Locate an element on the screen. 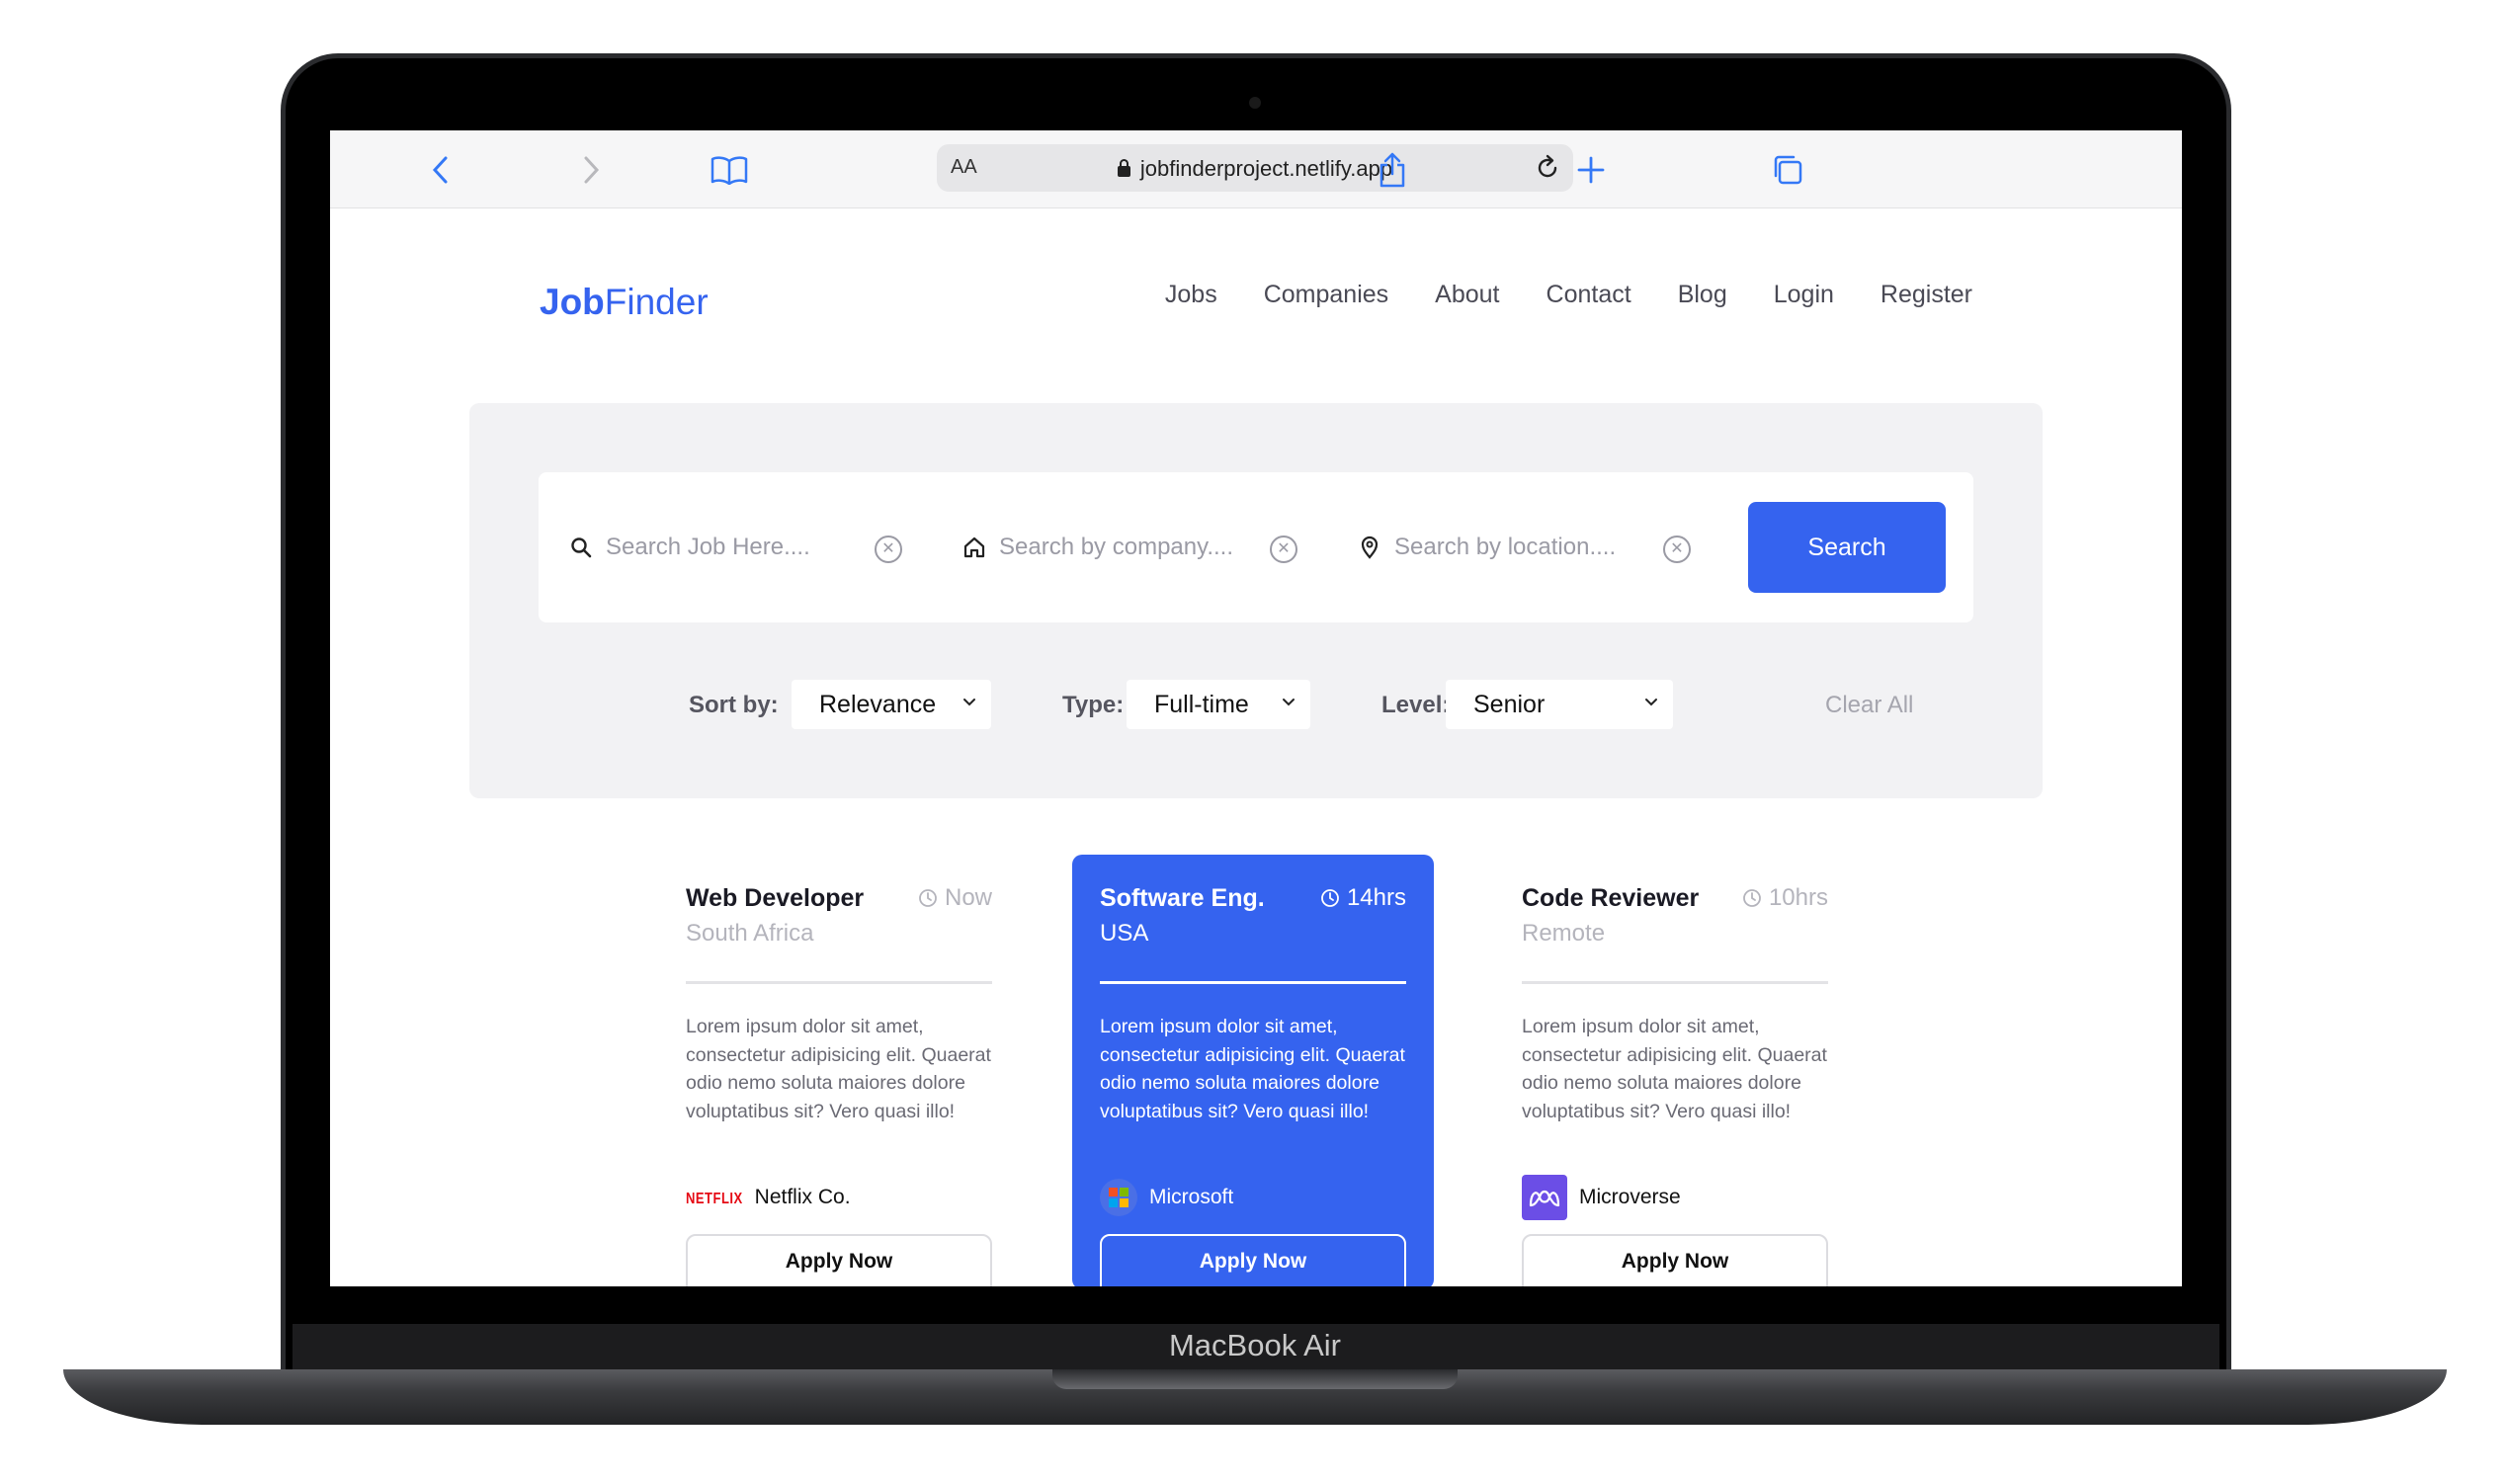  type-label: Type: is located at coordinates (1093, 705).